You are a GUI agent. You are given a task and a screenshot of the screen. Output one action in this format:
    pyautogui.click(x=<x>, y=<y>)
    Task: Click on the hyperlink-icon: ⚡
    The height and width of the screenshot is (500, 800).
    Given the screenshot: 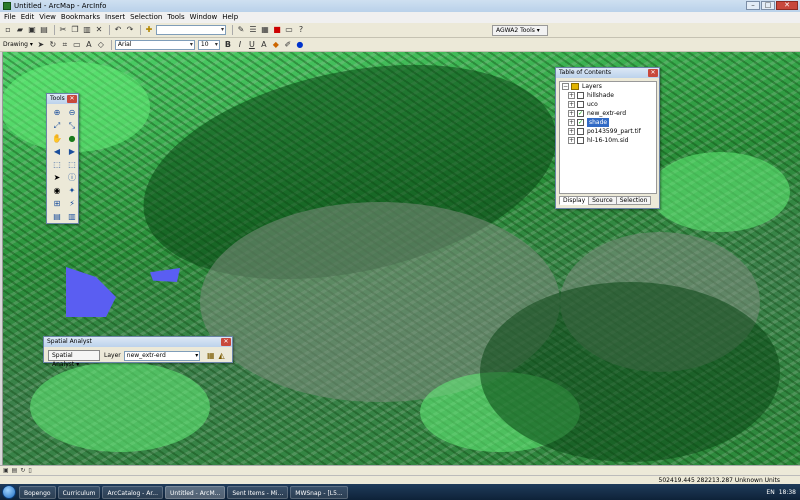 What is the action you would take?
    pyautogui.click(x=72, y=203)
    